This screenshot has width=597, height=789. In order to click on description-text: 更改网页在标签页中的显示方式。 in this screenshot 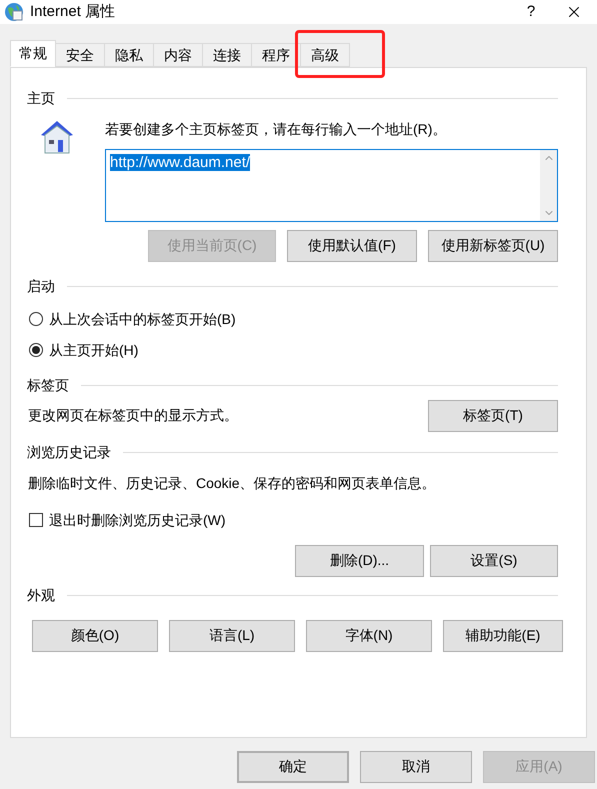, I will do `click(133, 415)`.